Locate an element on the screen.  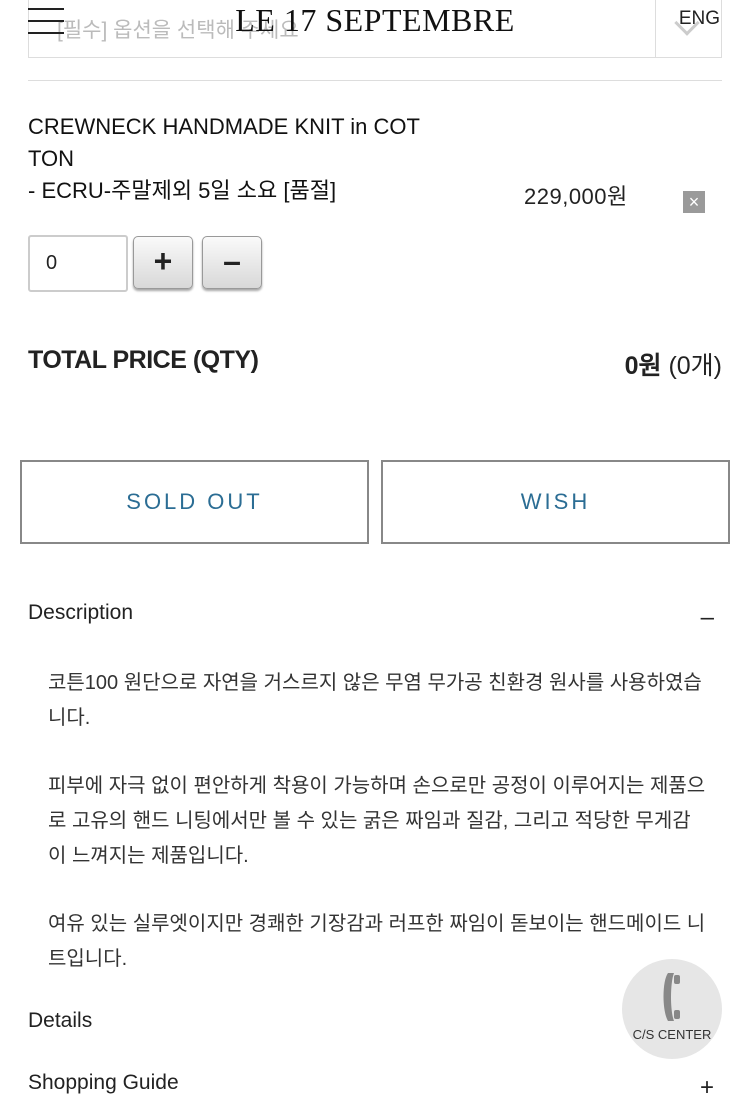
remove-item-button: × is located at coordinates (694, 202).